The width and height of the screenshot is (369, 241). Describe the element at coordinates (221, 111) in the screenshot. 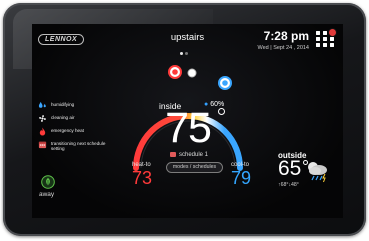

I see `degree-symbol` at that location.